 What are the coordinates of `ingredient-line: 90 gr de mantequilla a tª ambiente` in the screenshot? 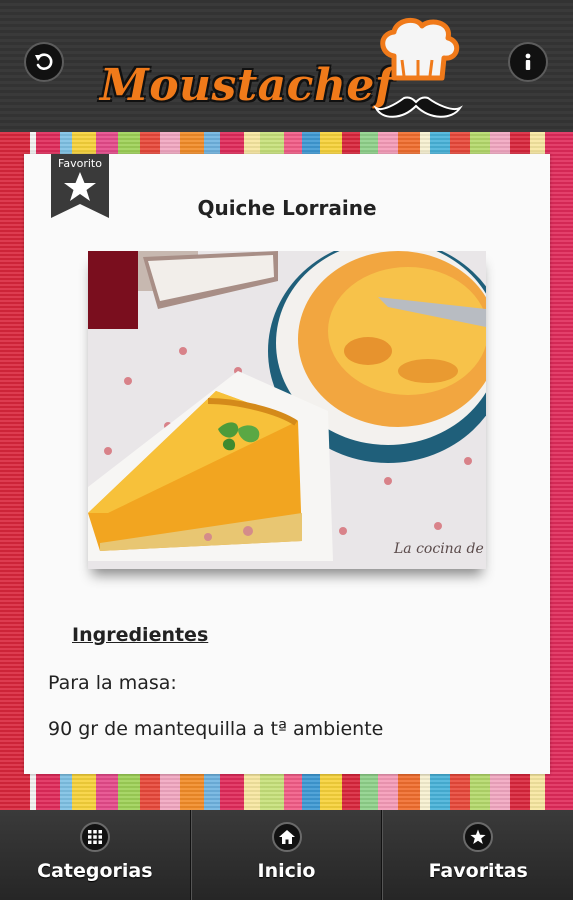 It's located at (216, 729).